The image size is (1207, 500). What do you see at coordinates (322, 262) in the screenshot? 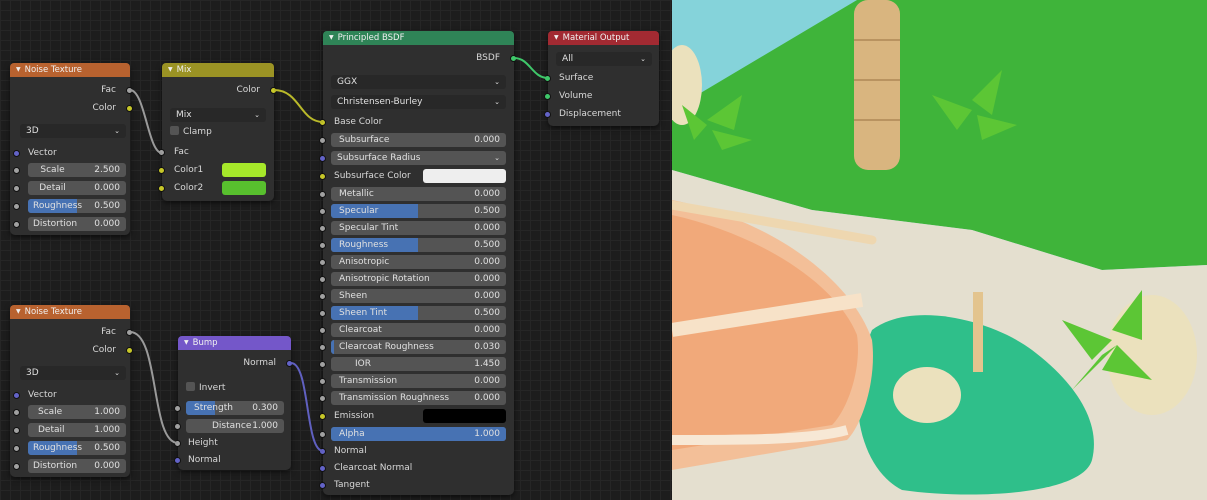
I see `socket-anisotropic-in` at bounding box center [322, 262].